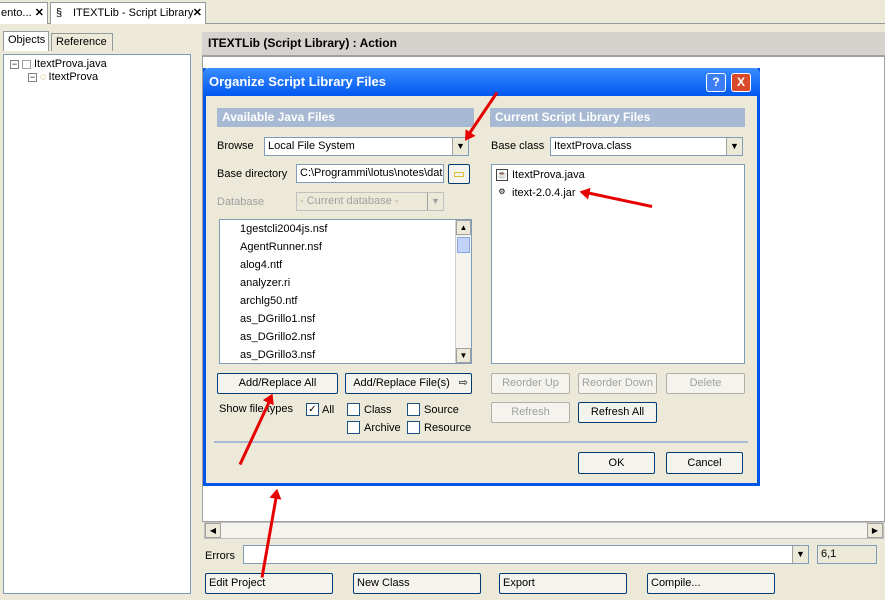  I want to click on add-replace-files-button: Add/Replace File(s) ⇨, so click(408, 383).